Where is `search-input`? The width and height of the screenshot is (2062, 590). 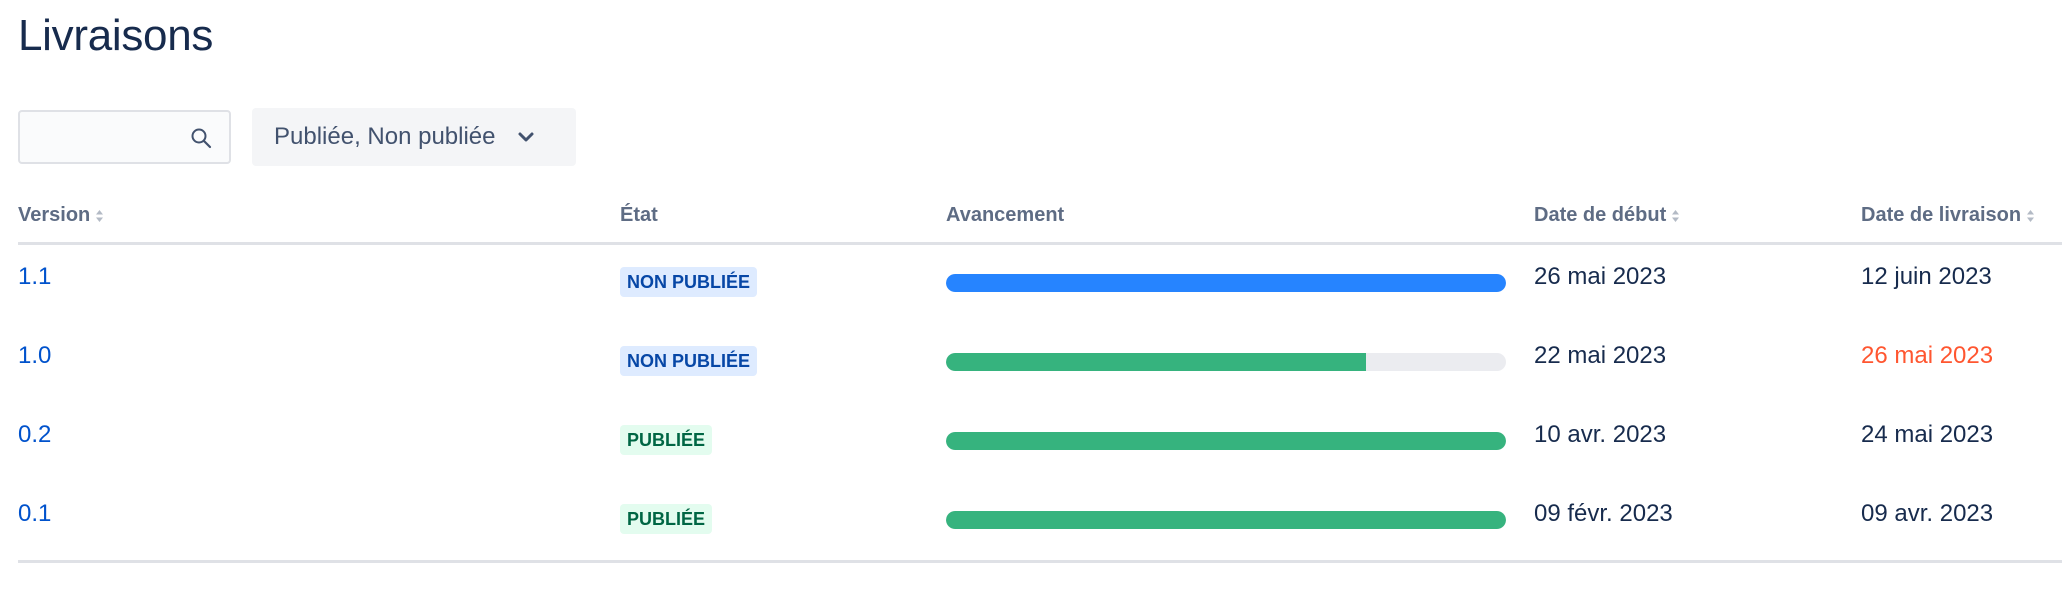 search-input is located at coordinates (110, 138).